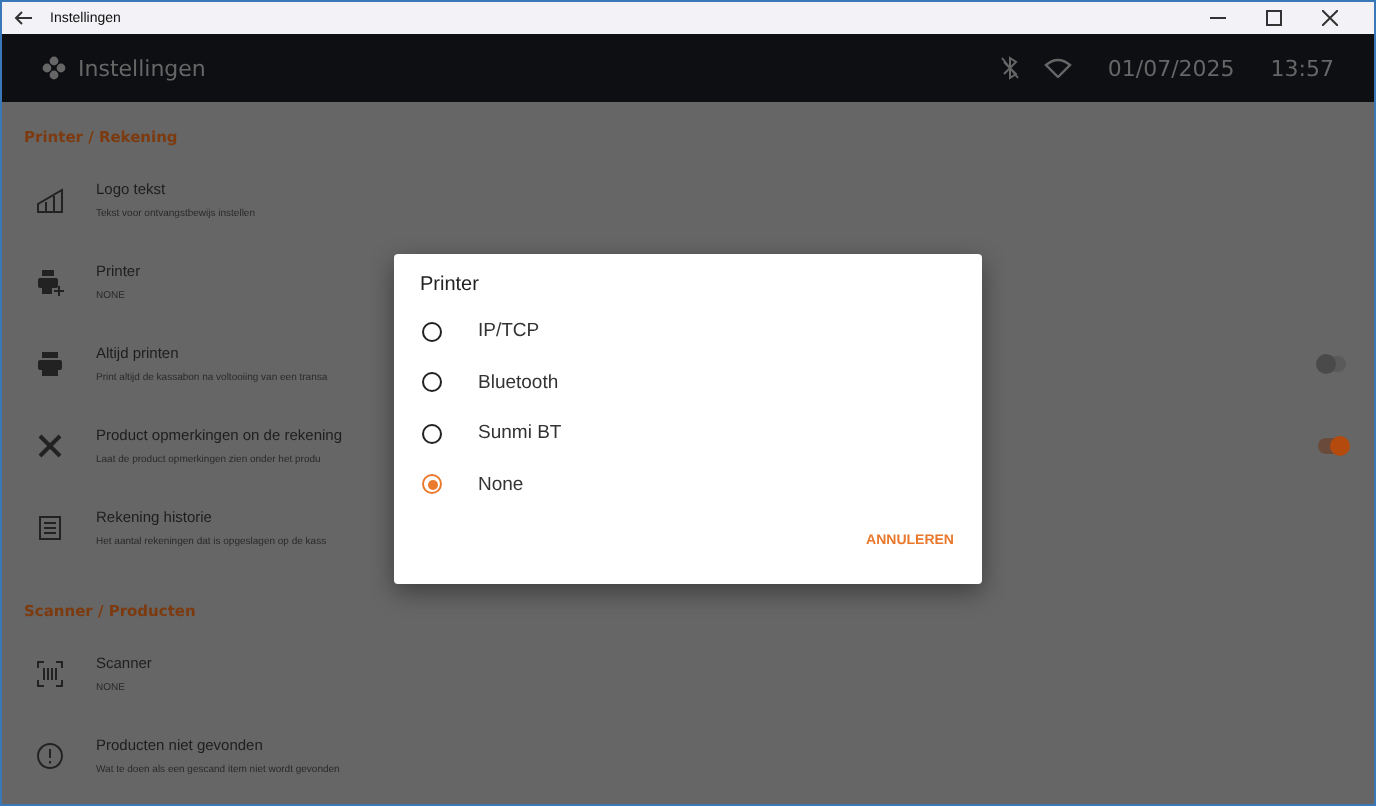 The image size is (1376, 806). What do you see at coordinates (450, 285) in the screenshot?
I see `dialog-title: Printer` at bounding box center [450, 285].